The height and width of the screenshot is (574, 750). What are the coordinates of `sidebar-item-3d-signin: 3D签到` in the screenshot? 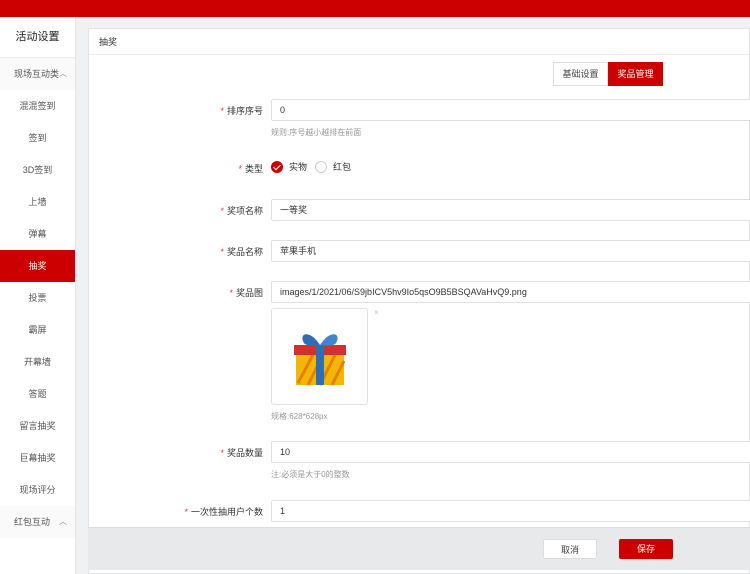 It's located at (37, 170).